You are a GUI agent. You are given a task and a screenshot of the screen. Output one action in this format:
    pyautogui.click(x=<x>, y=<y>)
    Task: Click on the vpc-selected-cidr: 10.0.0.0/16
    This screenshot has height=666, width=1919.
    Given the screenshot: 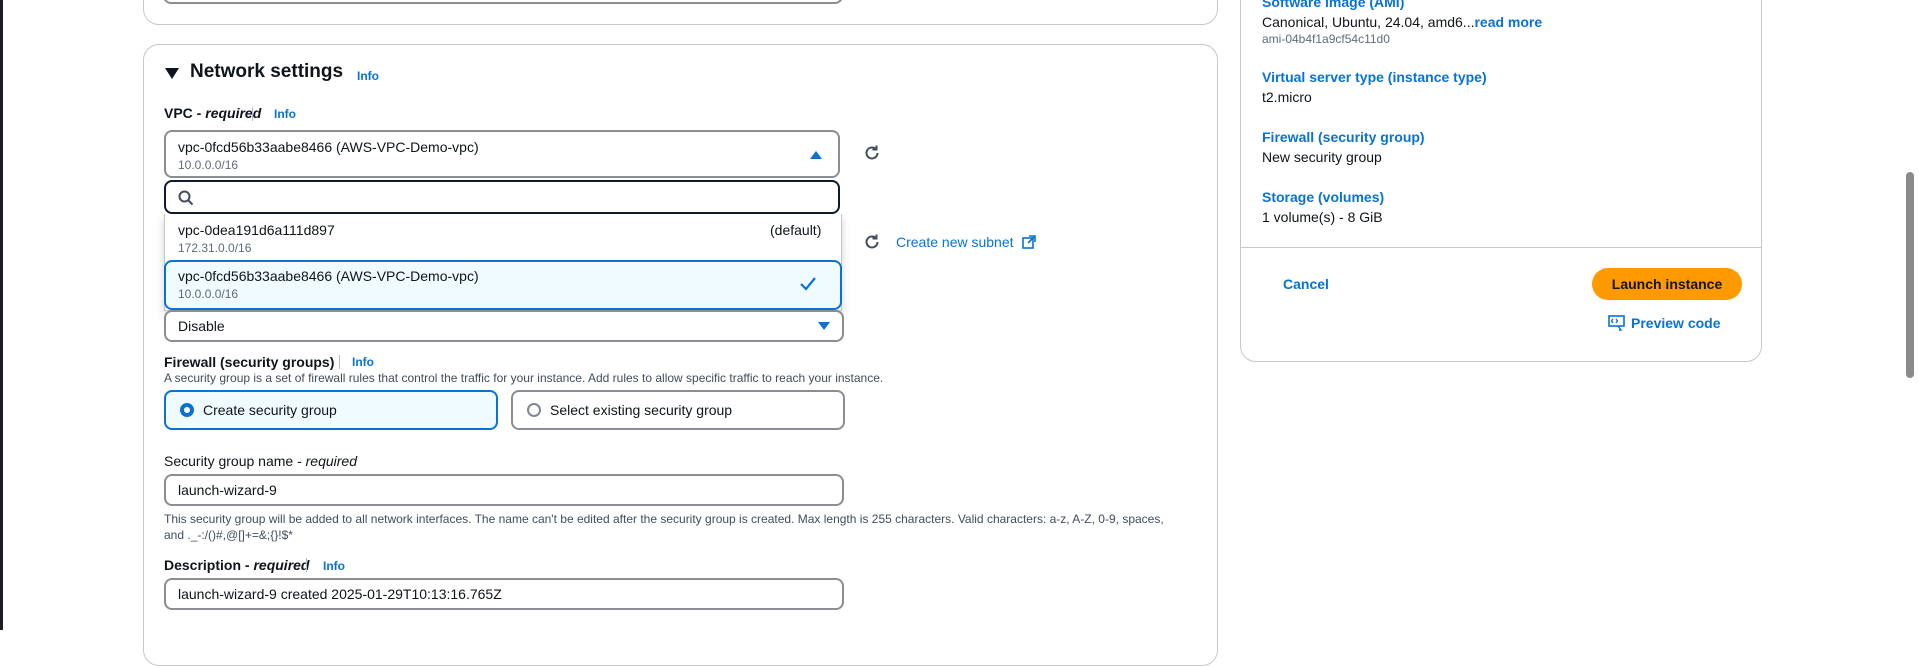 What is the action you would take?
    pyautogui.click(x=208, y=165)
    